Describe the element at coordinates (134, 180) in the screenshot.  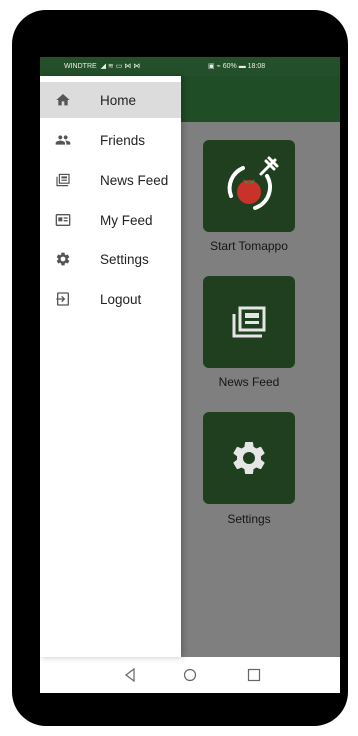
I see `drawer-item-label: News Feed` at that location.